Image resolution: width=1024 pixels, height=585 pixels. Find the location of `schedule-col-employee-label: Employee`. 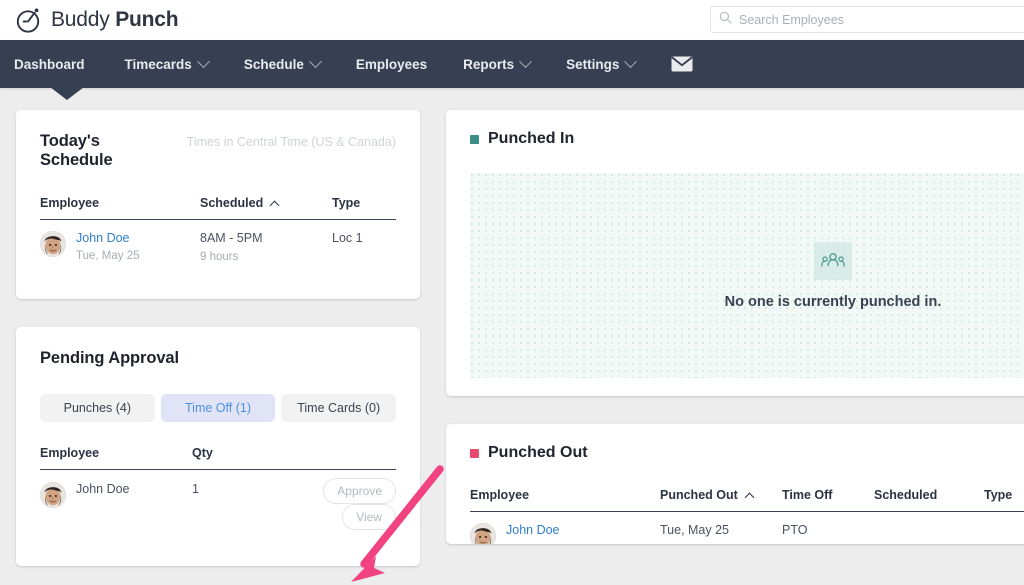

schedule-col-employee-label: Employee is located at coordinates (70, 203).